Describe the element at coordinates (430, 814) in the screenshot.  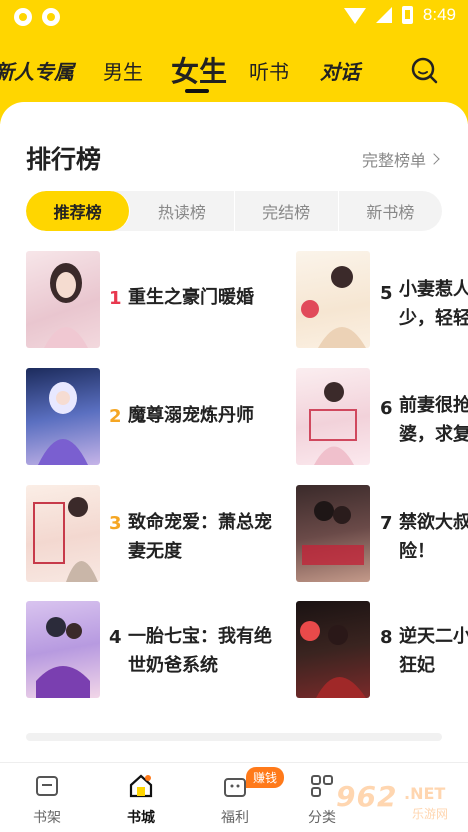
I see `watermark-sub2: 乐游网` at that location.